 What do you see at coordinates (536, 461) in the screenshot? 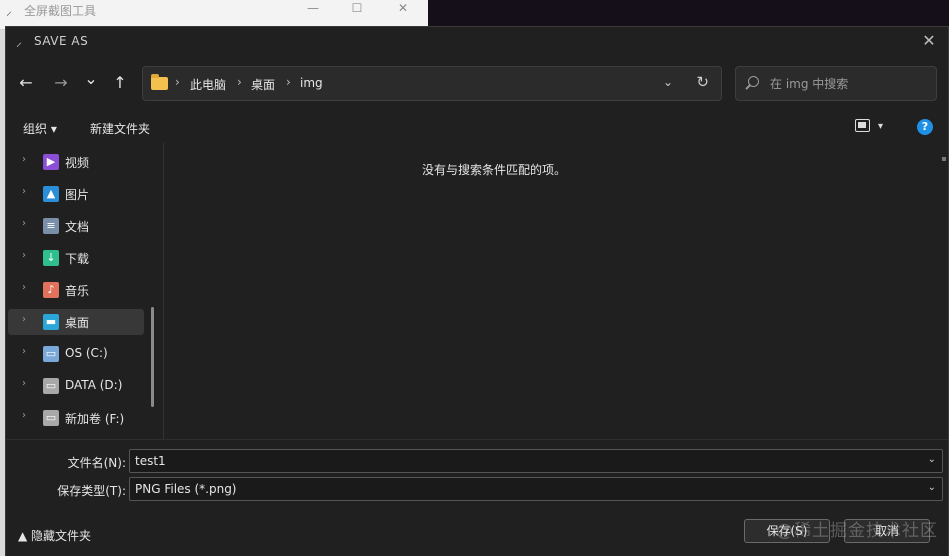
I see `filename-field: test1 ⌄` at bounding box center [536, 461].